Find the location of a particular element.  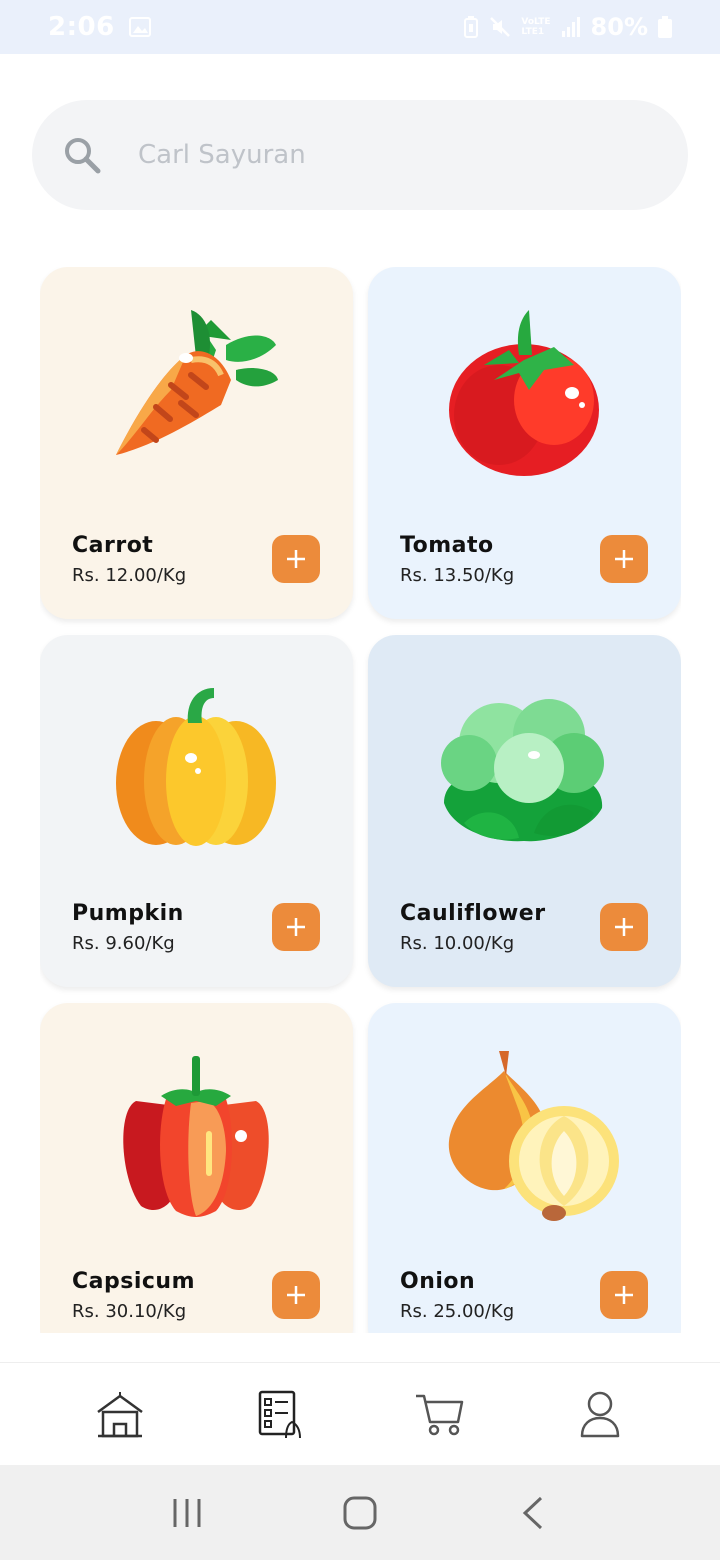

product-card-pumpkin: Pumpkin Rs. 9.60/Kg is located at coordinates (196, 811).